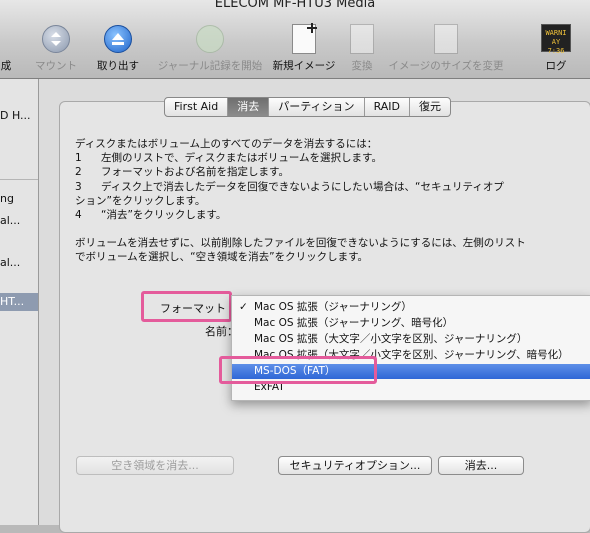 The height and width of the screenshot is (533, 590). What do you see at coordinates (6, 66) in the screenshot?
I see `toolbar-label: 成` at bounding box center [6, 66].